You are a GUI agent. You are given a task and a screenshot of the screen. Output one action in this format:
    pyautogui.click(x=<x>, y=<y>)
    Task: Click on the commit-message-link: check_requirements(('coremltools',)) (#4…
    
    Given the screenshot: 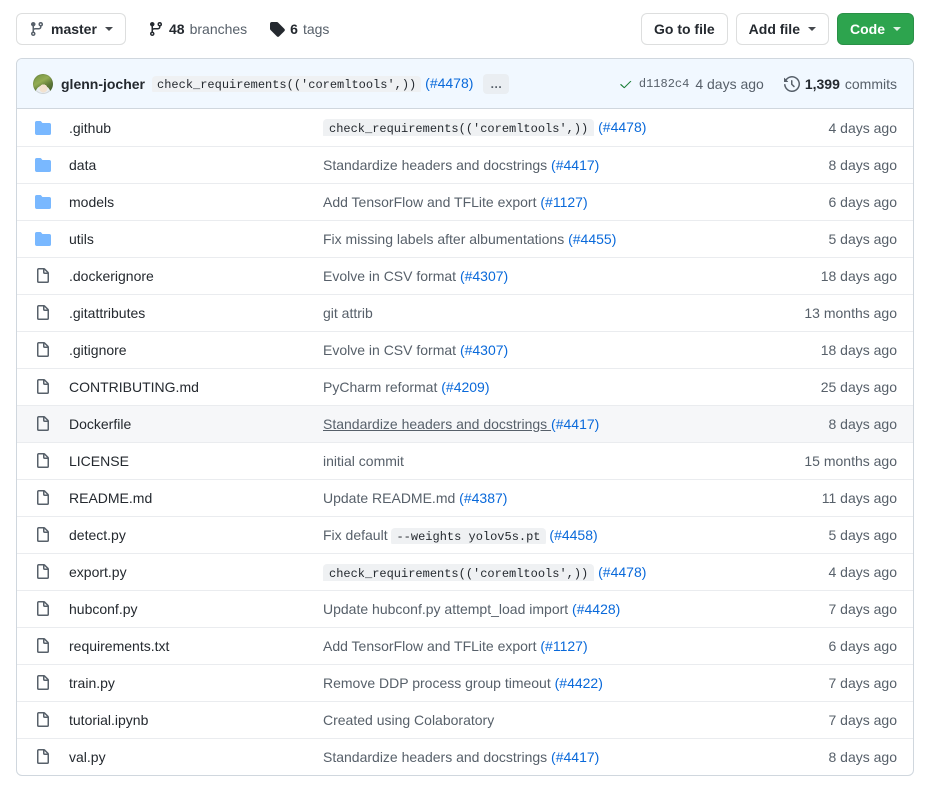 What is the action you would take?
    pyautogui.click(x=312, y=83)
    